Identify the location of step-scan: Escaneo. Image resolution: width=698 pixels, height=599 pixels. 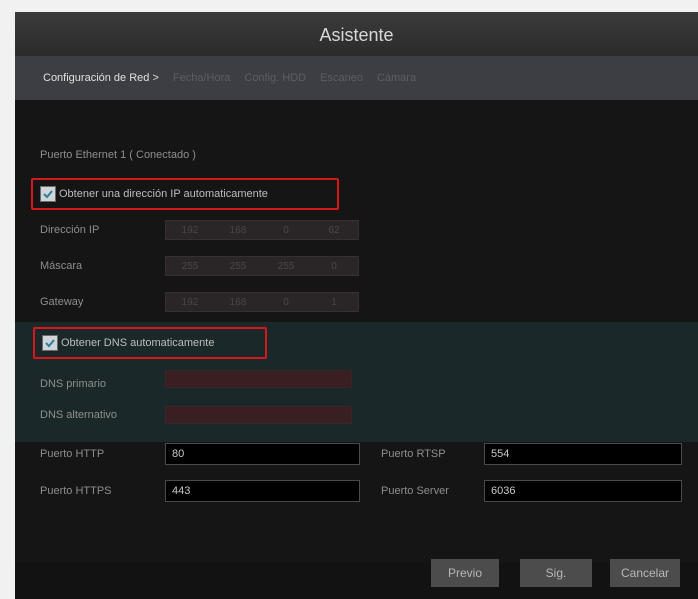
(341, 78).